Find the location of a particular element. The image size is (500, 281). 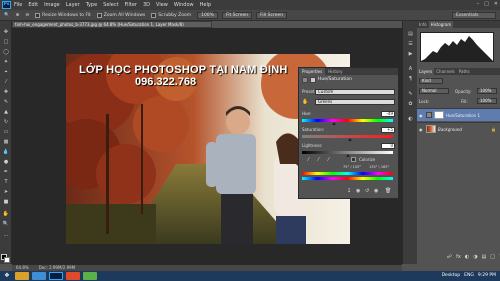

marquee-tool-icon: □ is located at coordinates (6, 42).